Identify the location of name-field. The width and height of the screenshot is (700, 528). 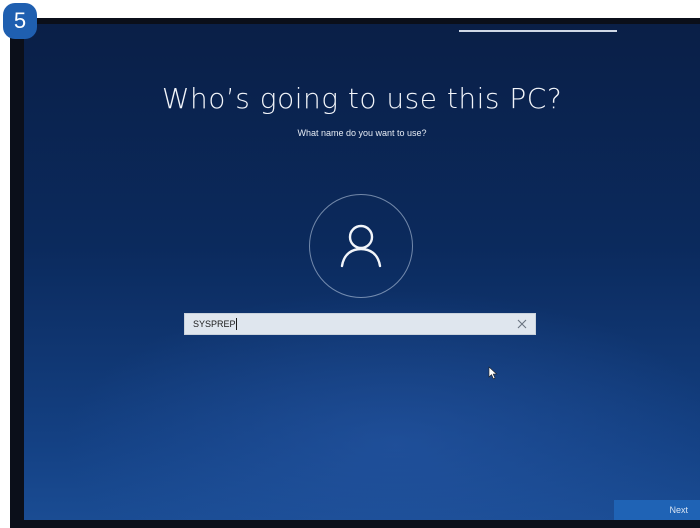
(360, 324).